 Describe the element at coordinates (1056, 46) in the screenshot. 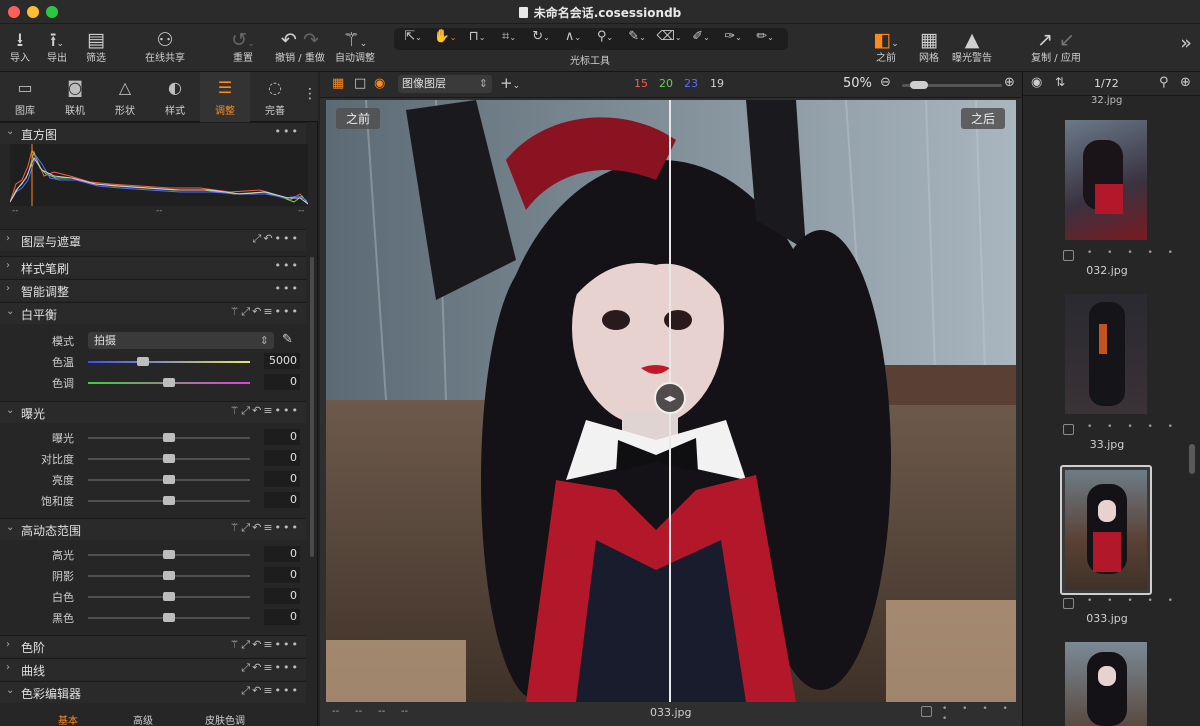

I see `copy-apply-button: ↗ ↙ 复制 / 应用` at that location.